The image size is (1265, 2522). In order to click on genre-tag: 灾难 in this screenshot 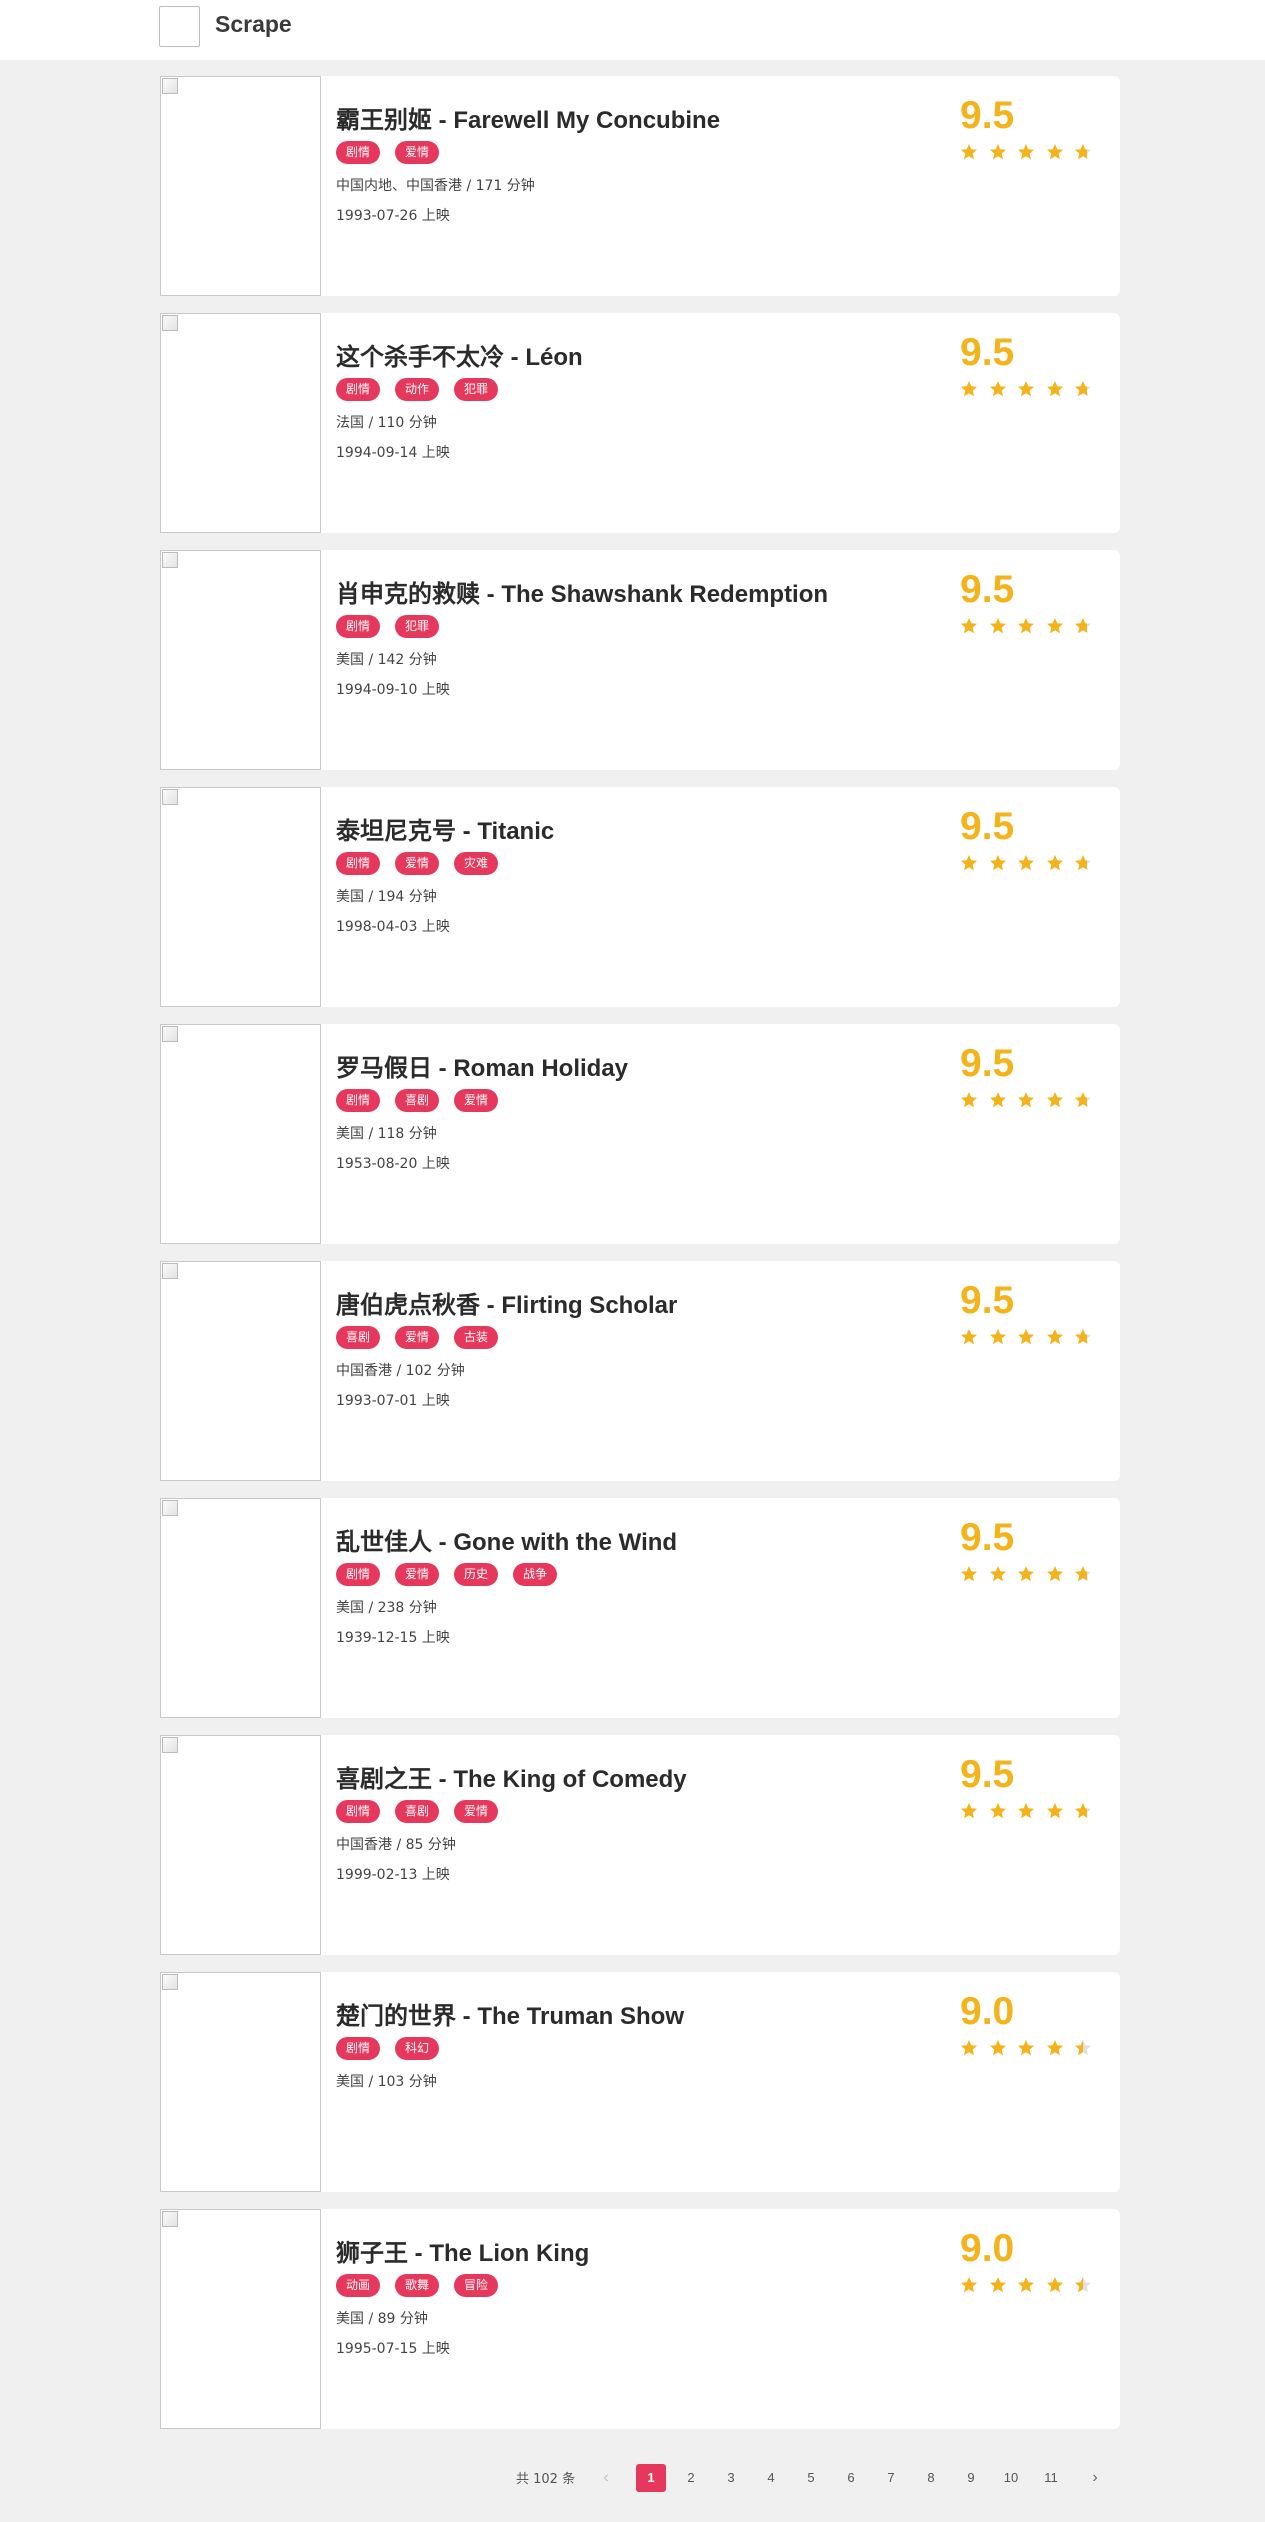, I will do `click(476, 863)`.